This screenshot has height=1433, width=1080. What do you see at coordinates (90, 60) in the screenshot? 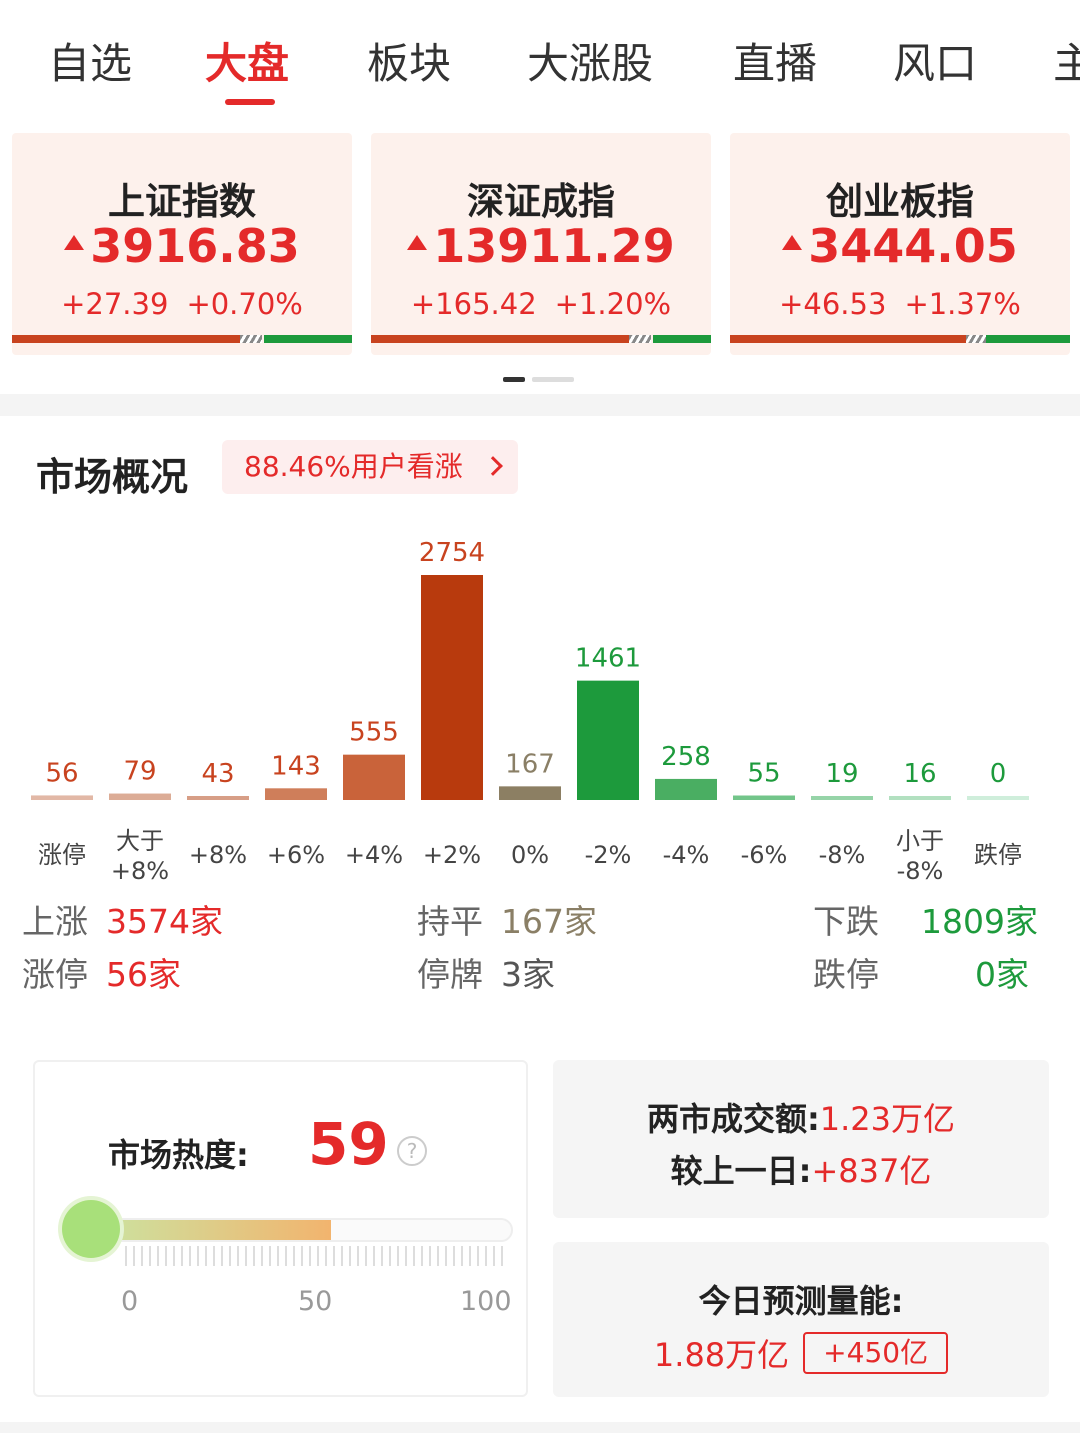
I see `tab-watchlist: 自选` at bounding box center [90, 60].